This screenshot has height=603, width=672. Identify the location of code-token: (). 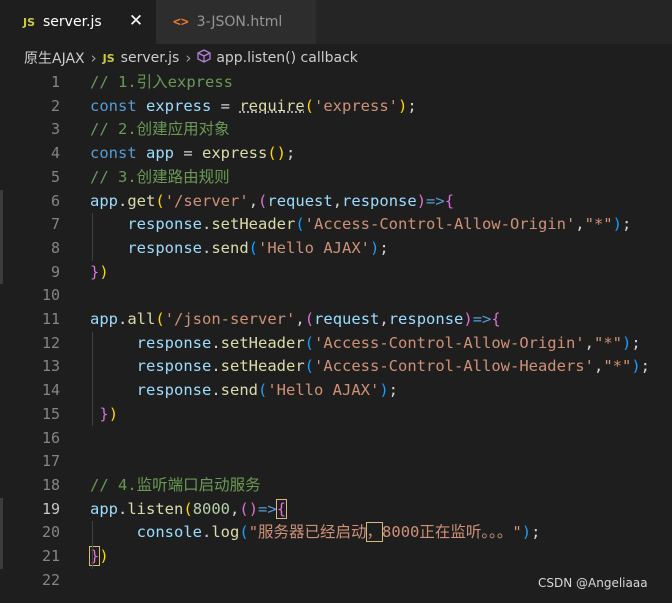
(276, 153).